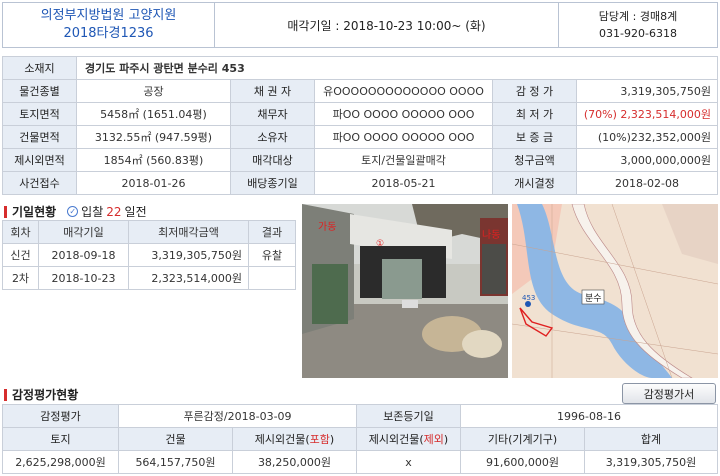 The image size is (720, 476). I want to click on appraisal-total: 3,319,305,750원, so click(651, 462).